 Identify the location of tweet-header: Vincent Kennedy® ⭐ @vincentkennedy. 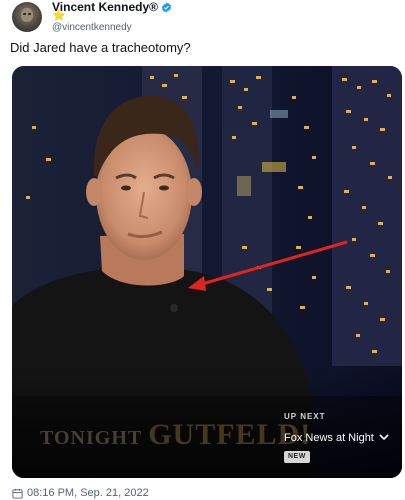
(207, 19).